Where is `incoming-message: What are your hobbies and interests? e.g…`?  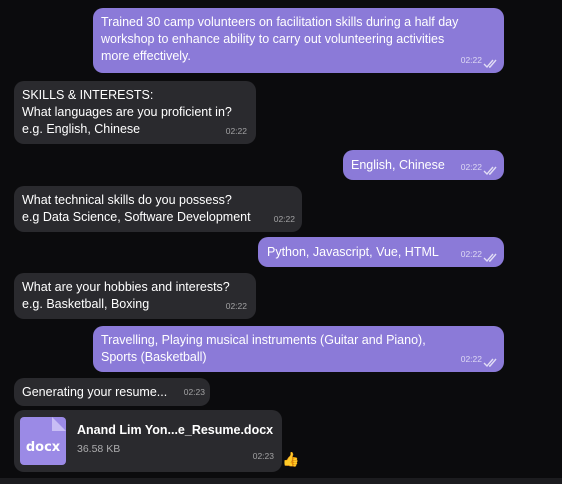 incoming-message: What are your hobbies and interests? e.g… is located at coordinates (135, 296).